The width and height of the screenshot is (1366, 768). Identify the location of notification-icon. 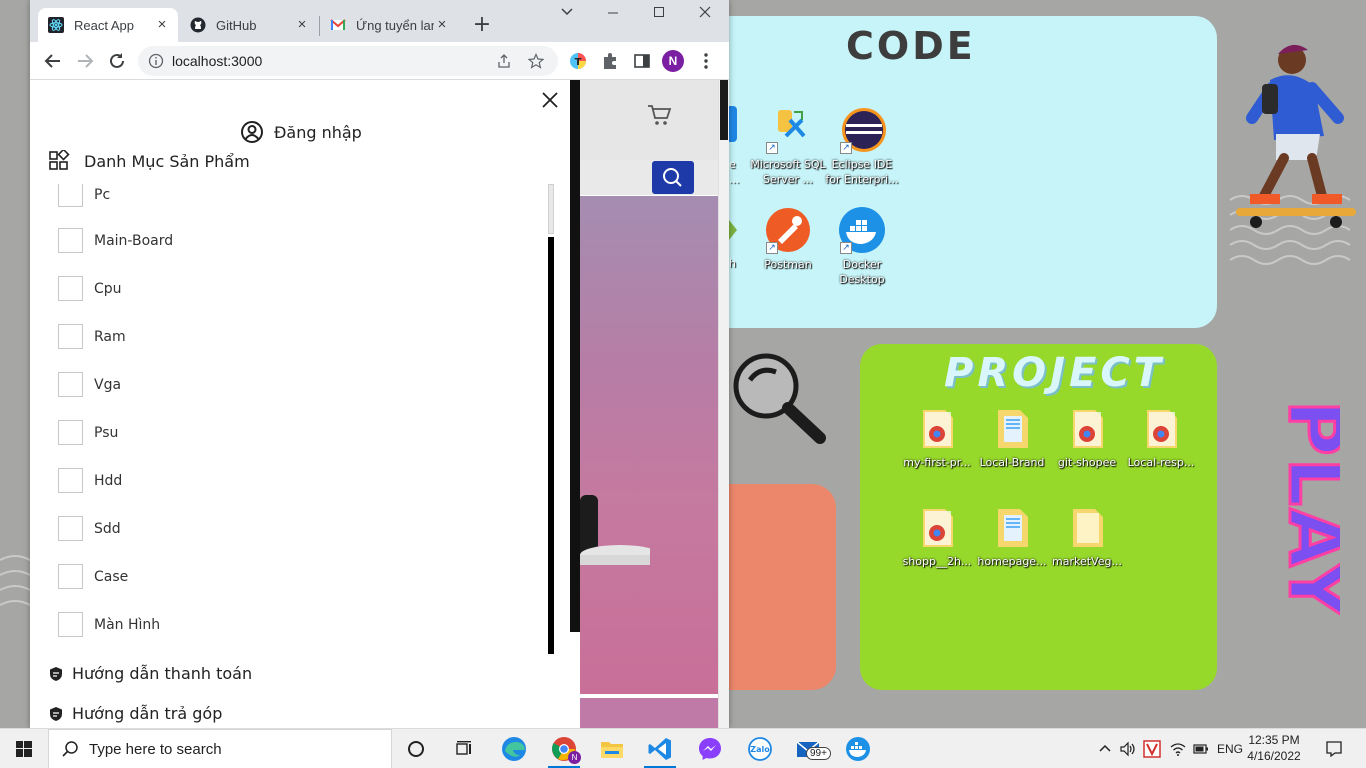
(1334, 749).